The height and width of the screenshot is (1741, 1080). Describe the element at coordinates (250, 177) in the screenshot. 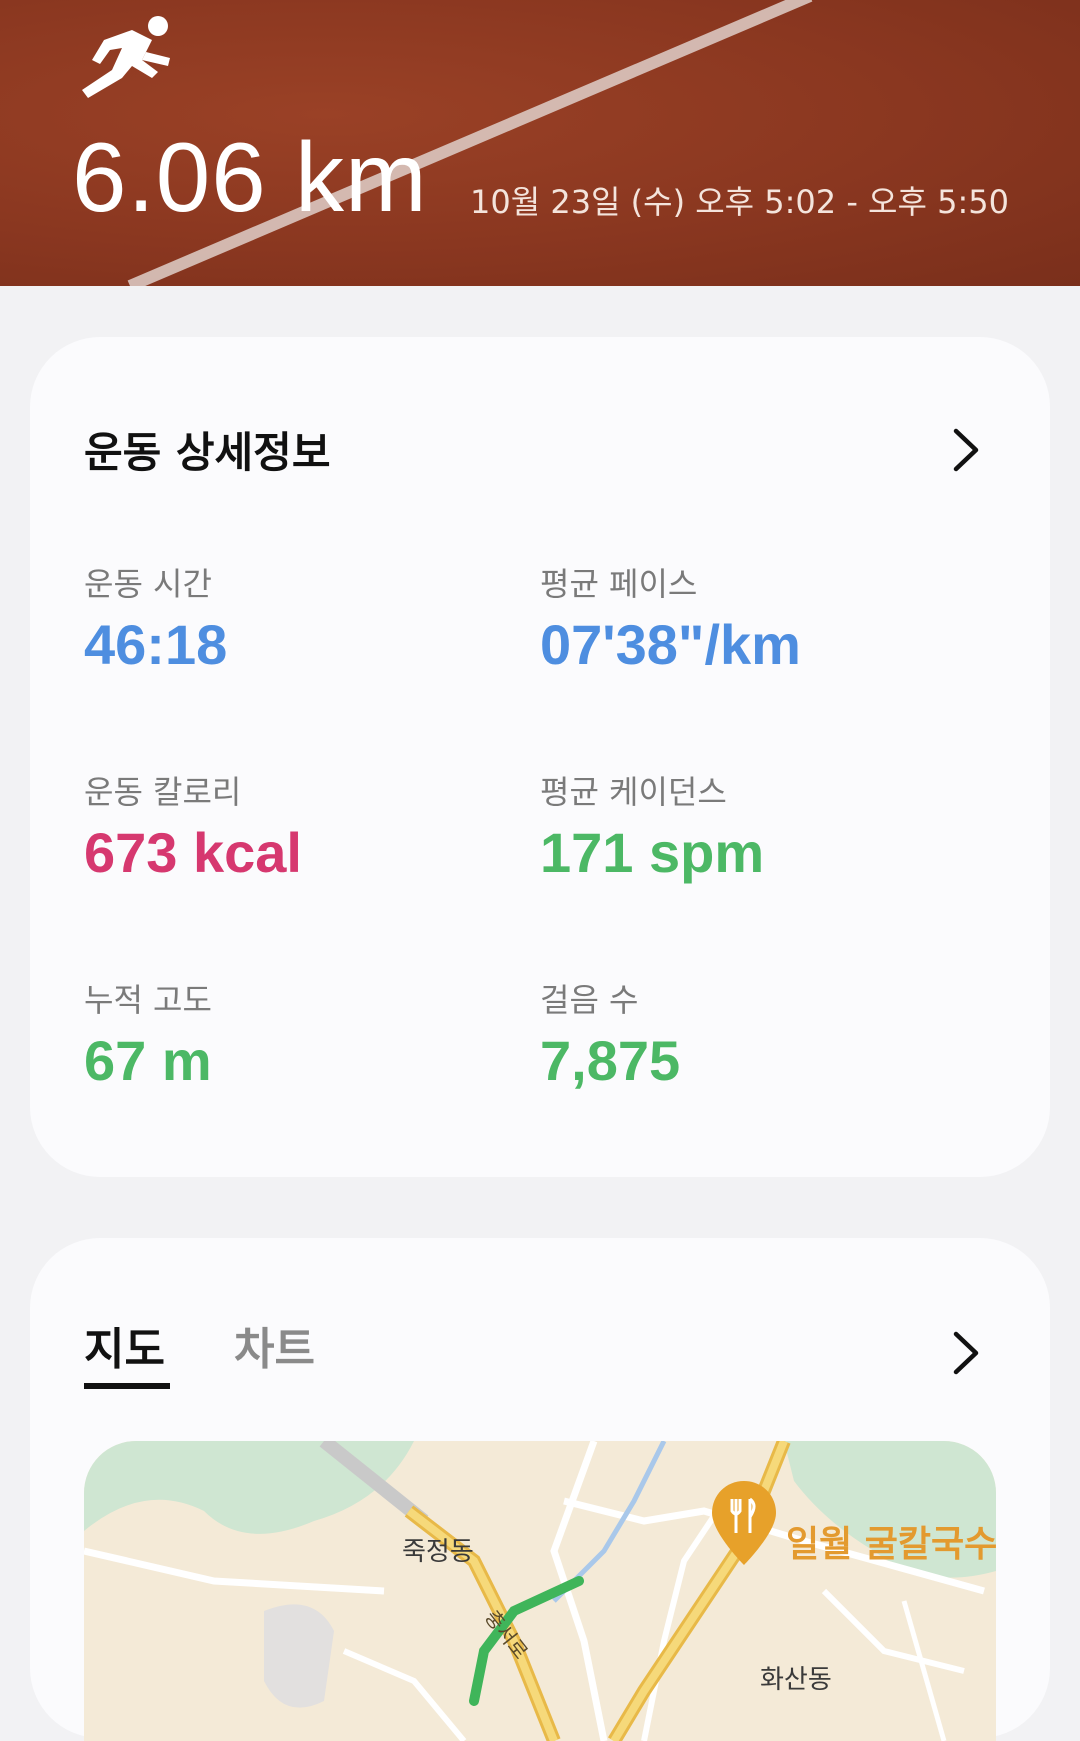

I see `total-distance: 6.06 km` at that location.